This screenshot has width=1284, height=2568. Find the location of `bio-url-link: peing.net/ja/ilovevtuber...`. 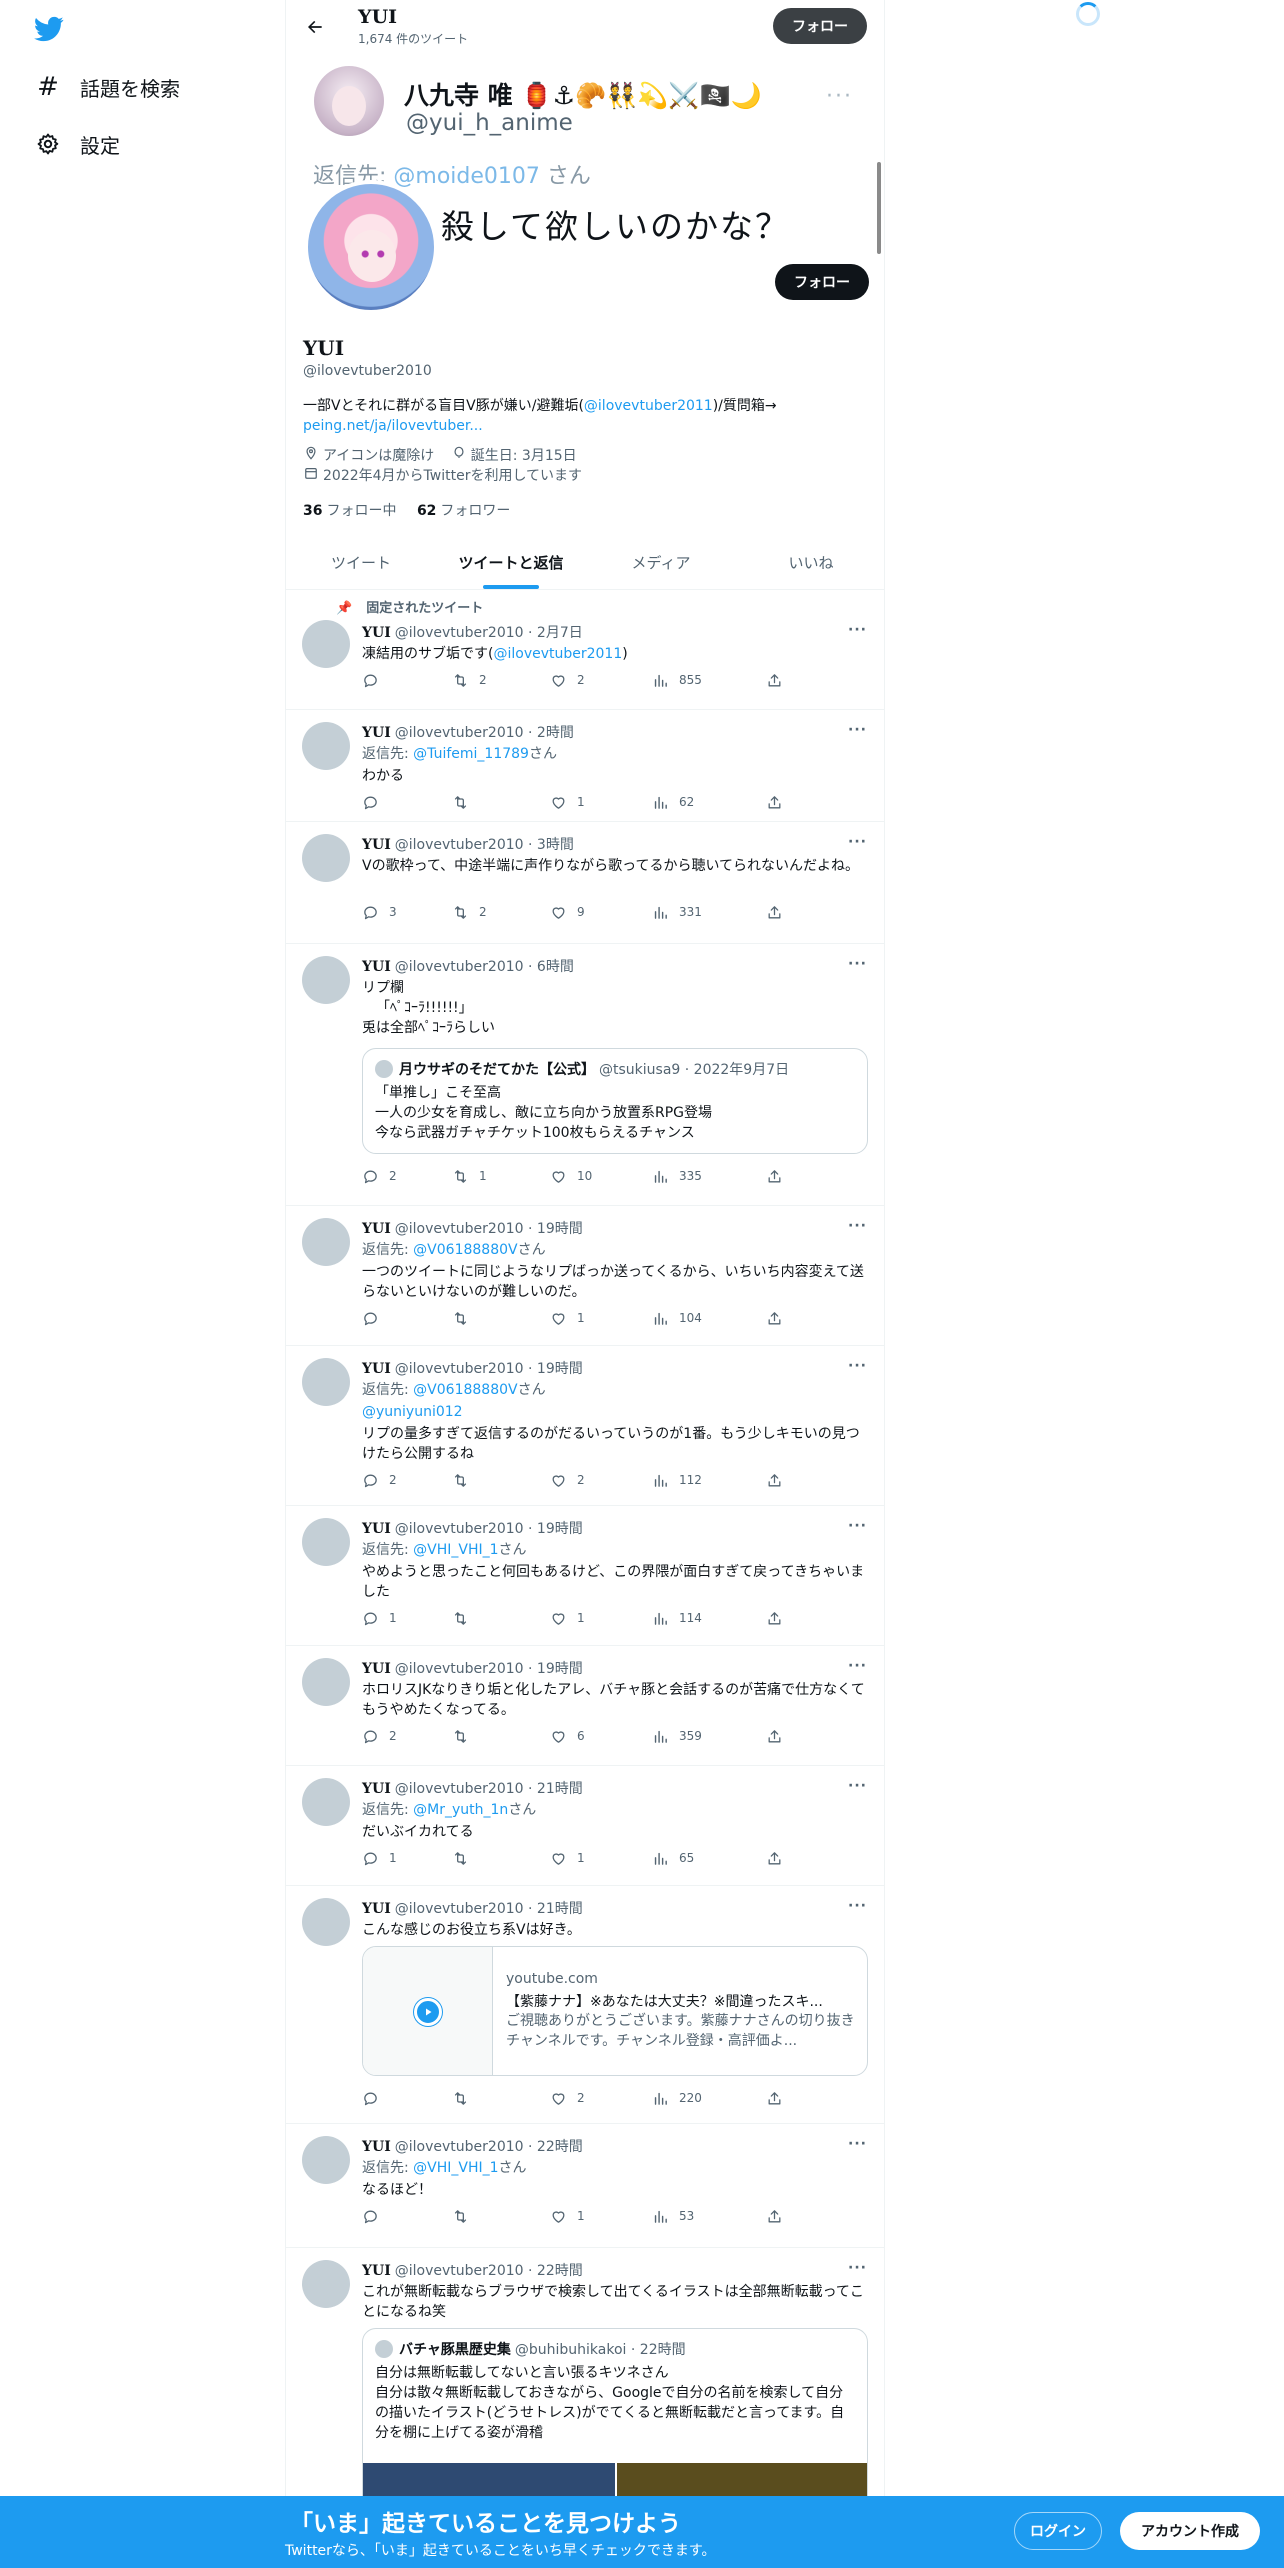

bio-url-link: peing.net/ja/ilovevtuber... is located at coordinates (393, 426).